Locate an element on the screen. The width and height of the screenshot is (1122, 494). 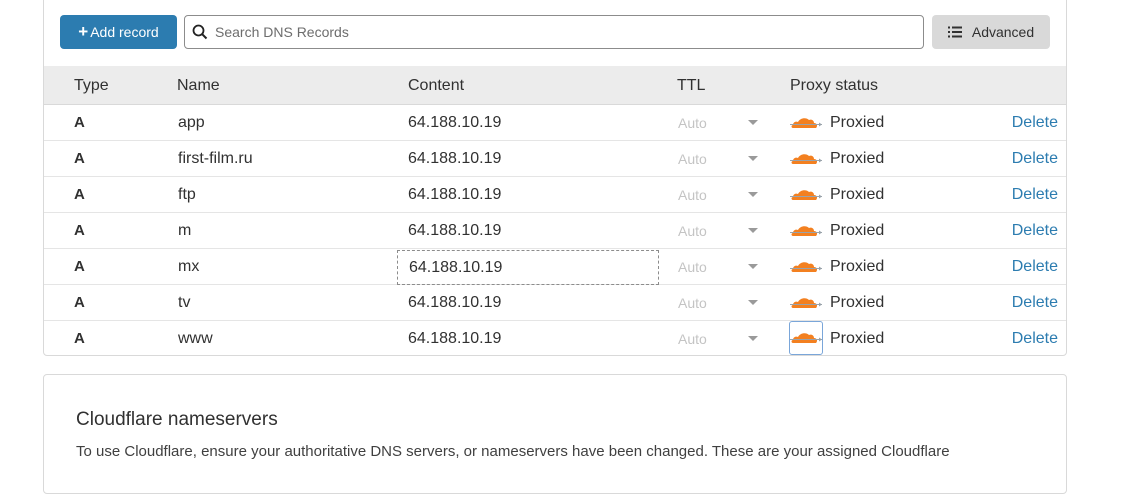
table-row: A app 64.188.10.19 Auto Proxied Delete is located at coordinates (555, 123).